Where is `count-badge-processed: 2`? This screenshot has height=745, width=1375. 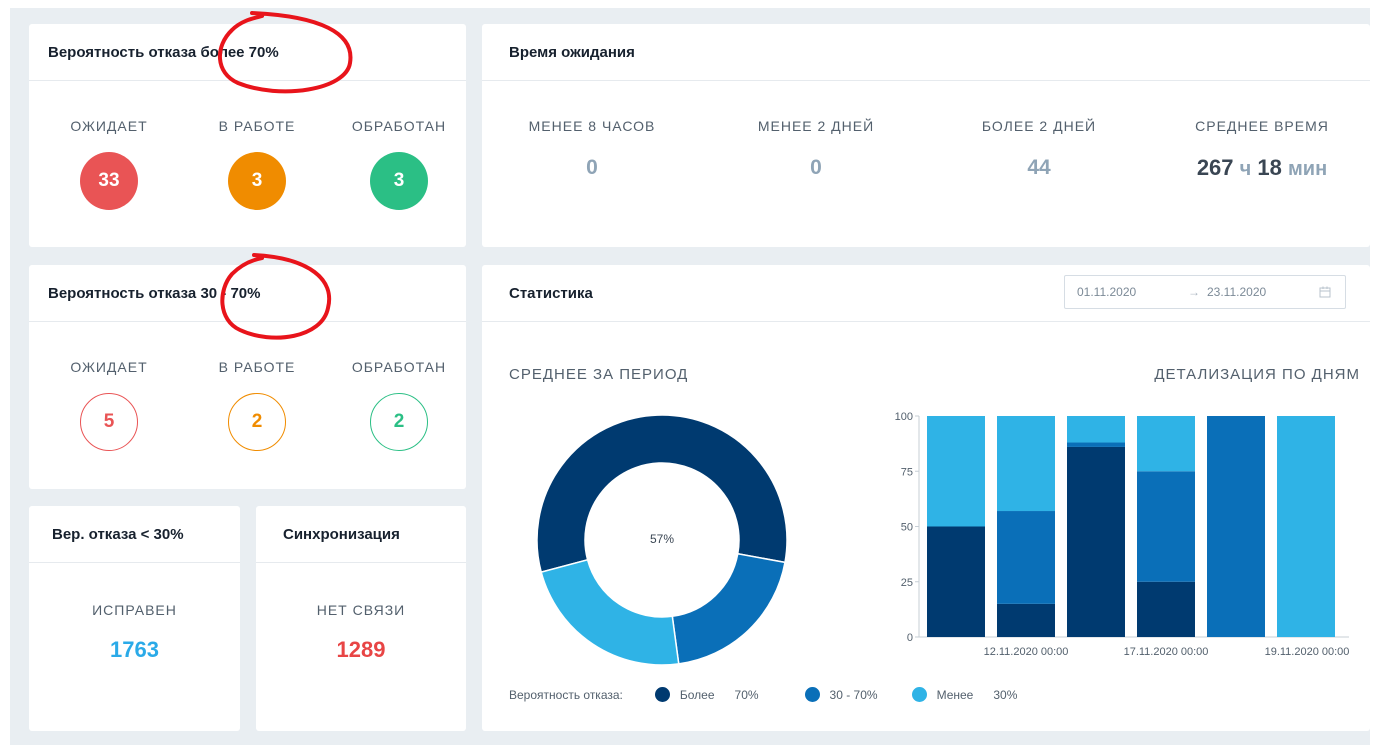
count-badge-processed: 2 is located at coordinates (399, 422).